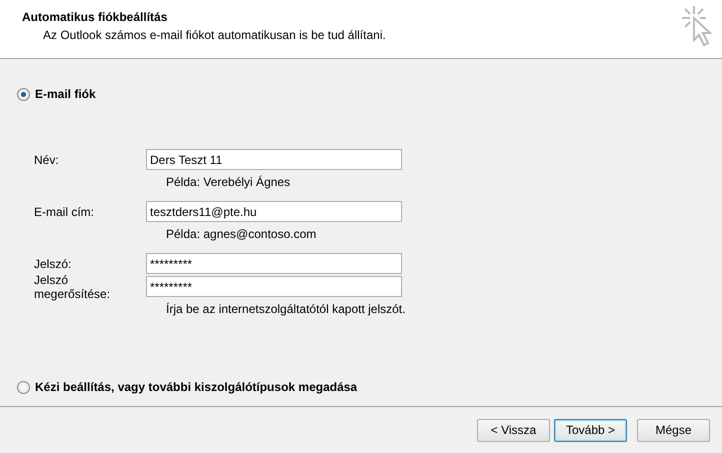 The width and height of the screenshot is (722, 453). I want to click on input-field: Ders Teszt 11, so click(274, 159).